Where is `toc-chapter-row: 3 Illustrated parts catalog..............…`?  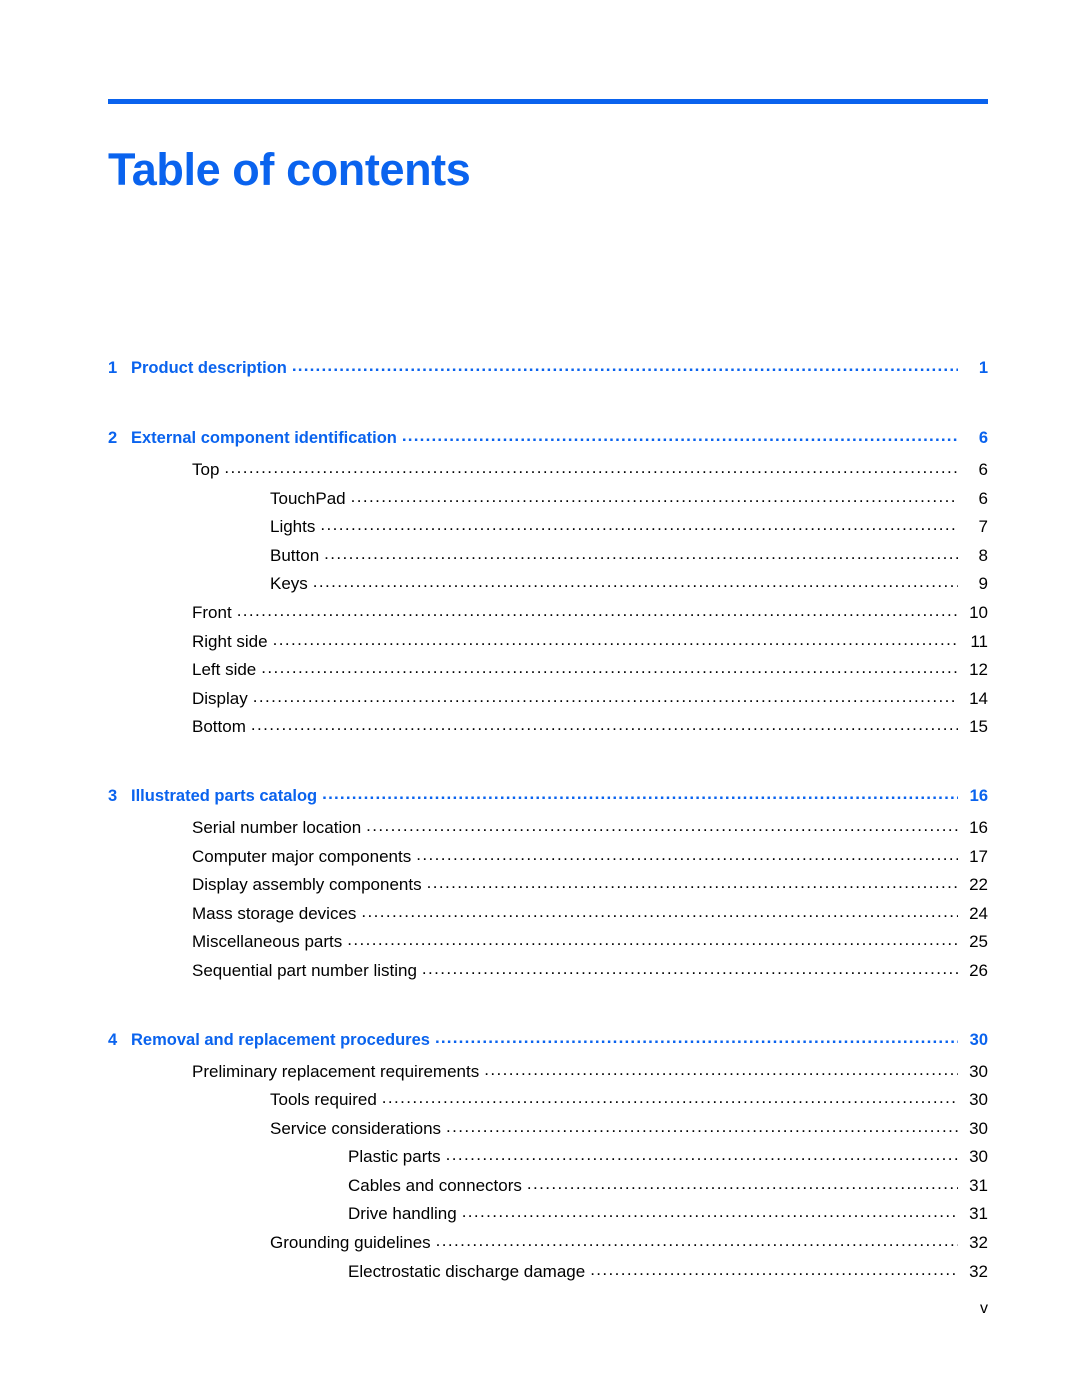 toc-chapter-row: 3 Illustrated parts catalog..............… is located at coordinates (548, 800).